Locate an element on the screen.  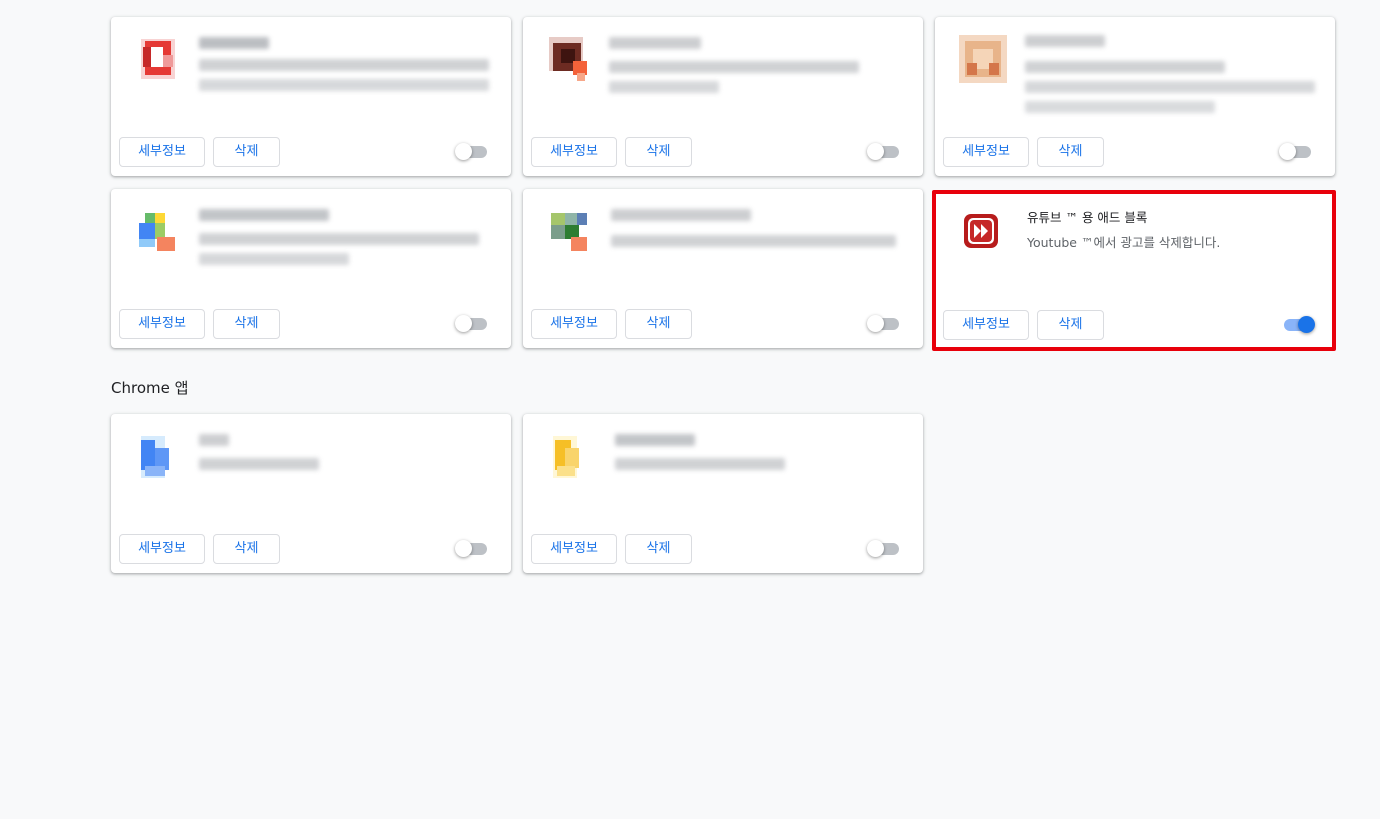
extension-description: Youtube ™에서 광고를 삭제합니다. is located at coordinates (1124, 242).